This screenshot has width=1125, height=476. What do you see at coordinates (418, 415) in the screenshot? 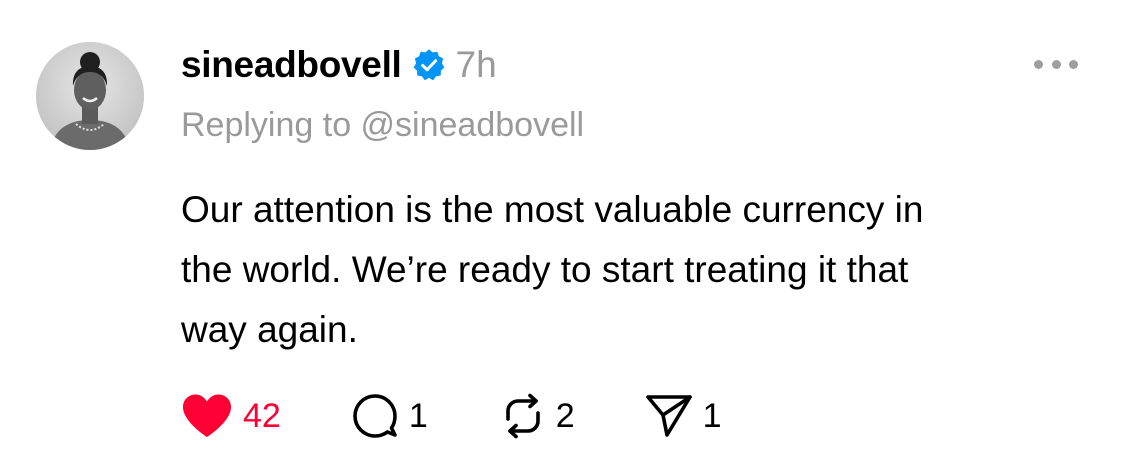
I see `reply-count: 1` at bounding box center [418, 415].